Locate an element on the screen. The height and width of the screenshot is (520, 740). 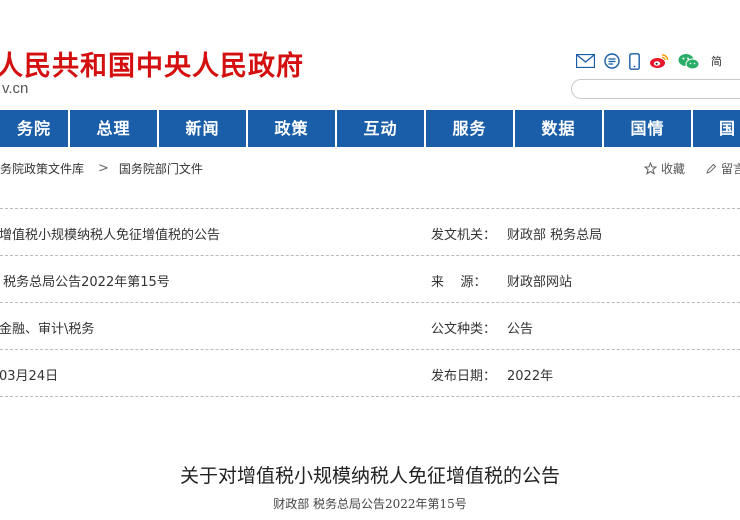
nav-item-shuju: 数据 is located at coordinates (559, 128).